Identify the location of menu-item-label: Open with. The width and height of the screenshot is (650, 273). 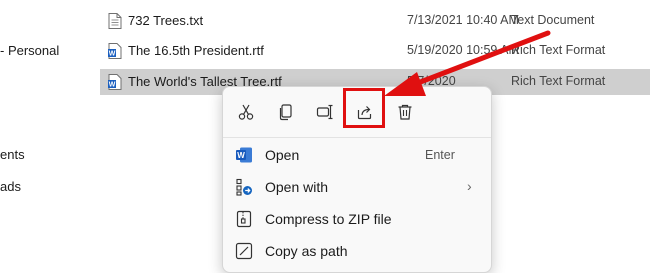
(297, 187).